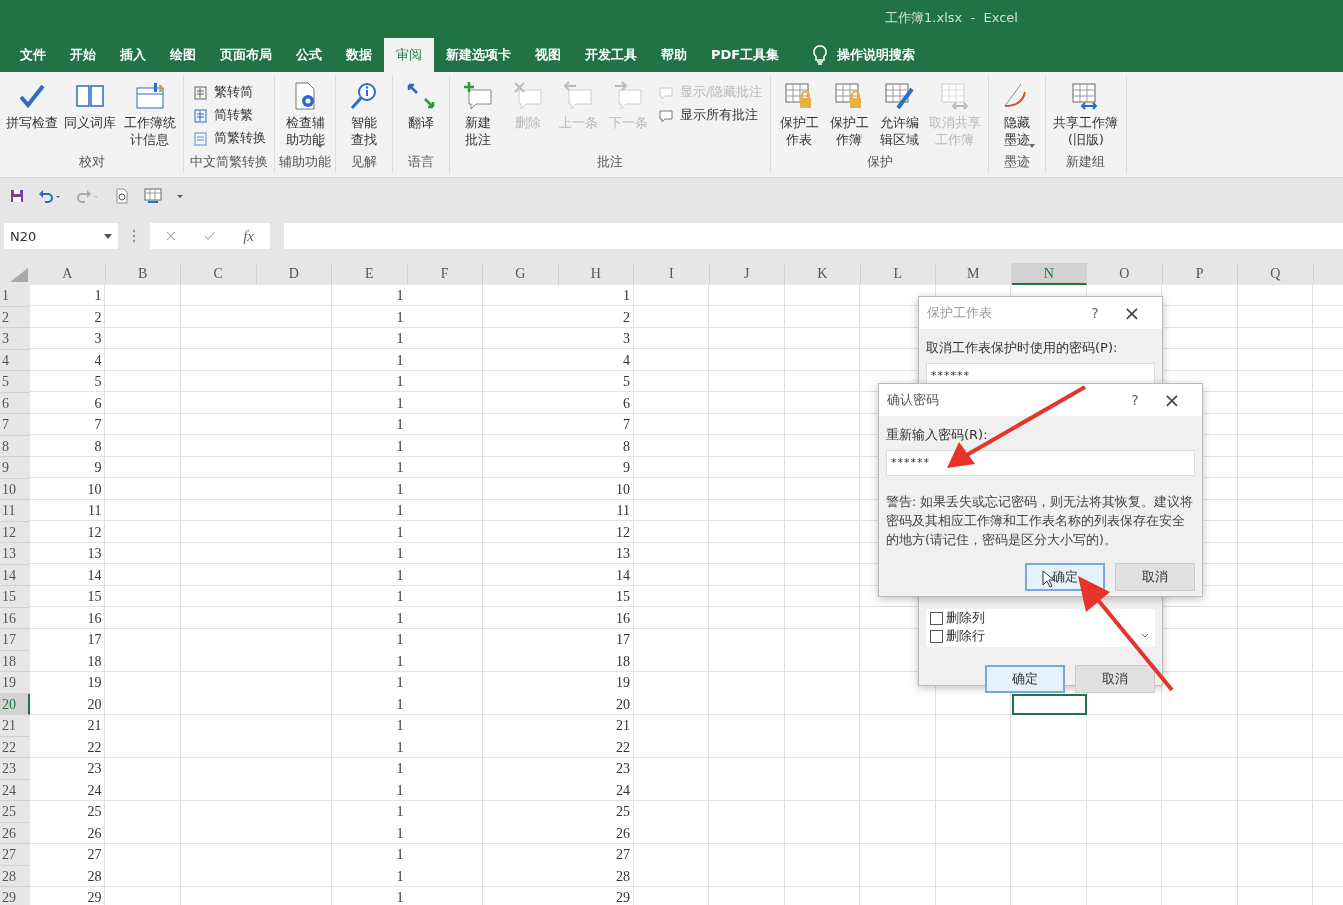 This screenshot has height=905, width=1343. I want to click on row-header: 16, so click(15, 618).